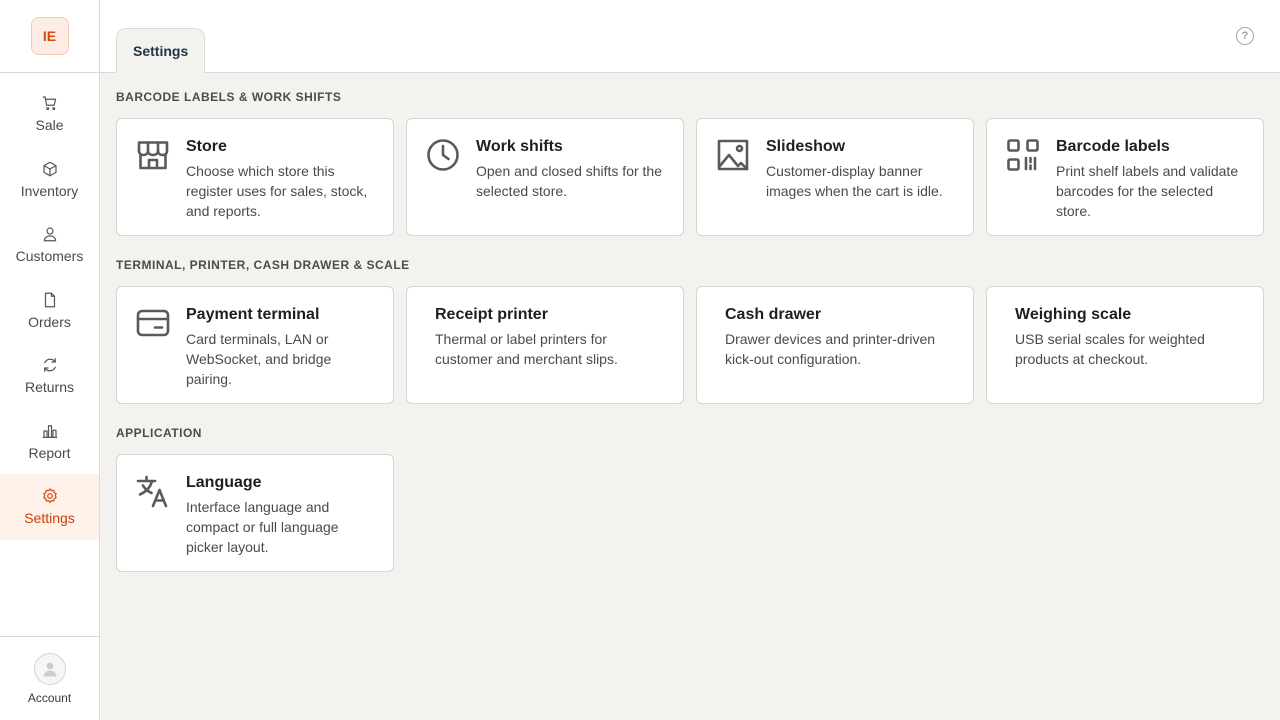 This screenshot has width=1280, height=720. I want to click on user-avatar-icon, so click(49, 669).